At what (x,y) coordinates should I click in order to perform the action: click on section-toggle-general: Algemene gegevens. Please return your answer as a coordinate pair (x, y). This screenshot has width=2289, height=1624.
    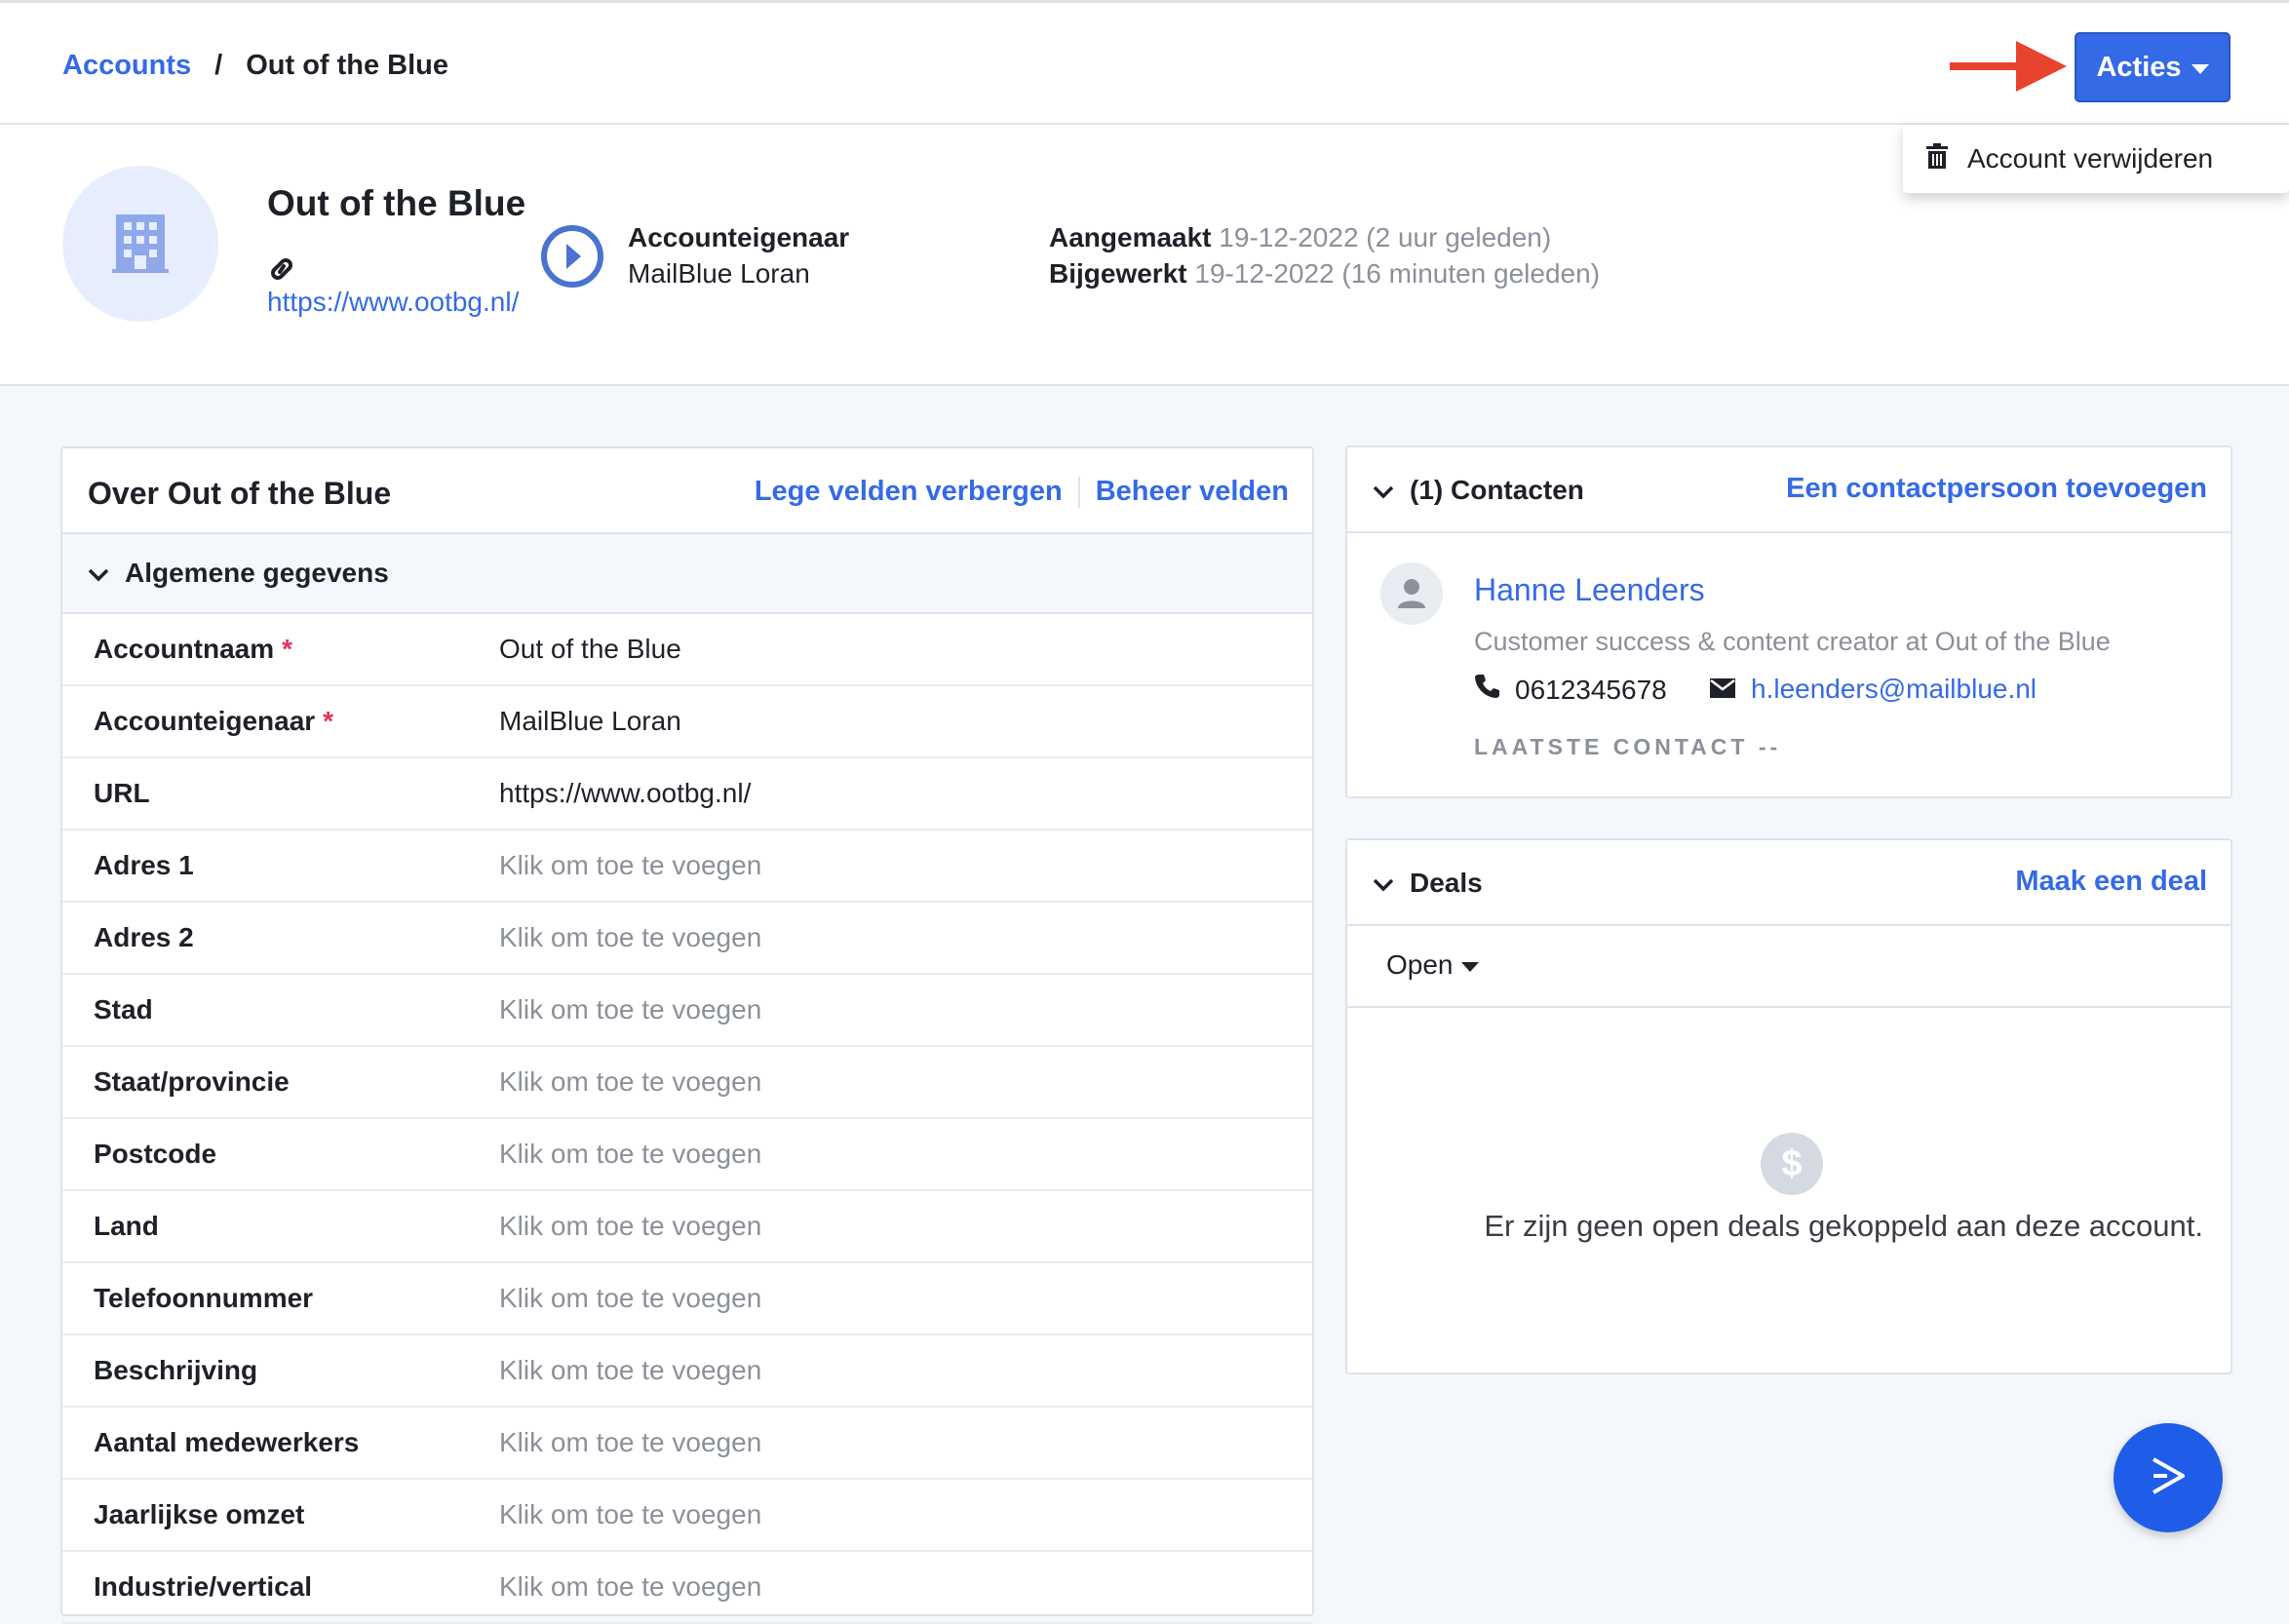
    Looking at the image, I should click on (687, 574).